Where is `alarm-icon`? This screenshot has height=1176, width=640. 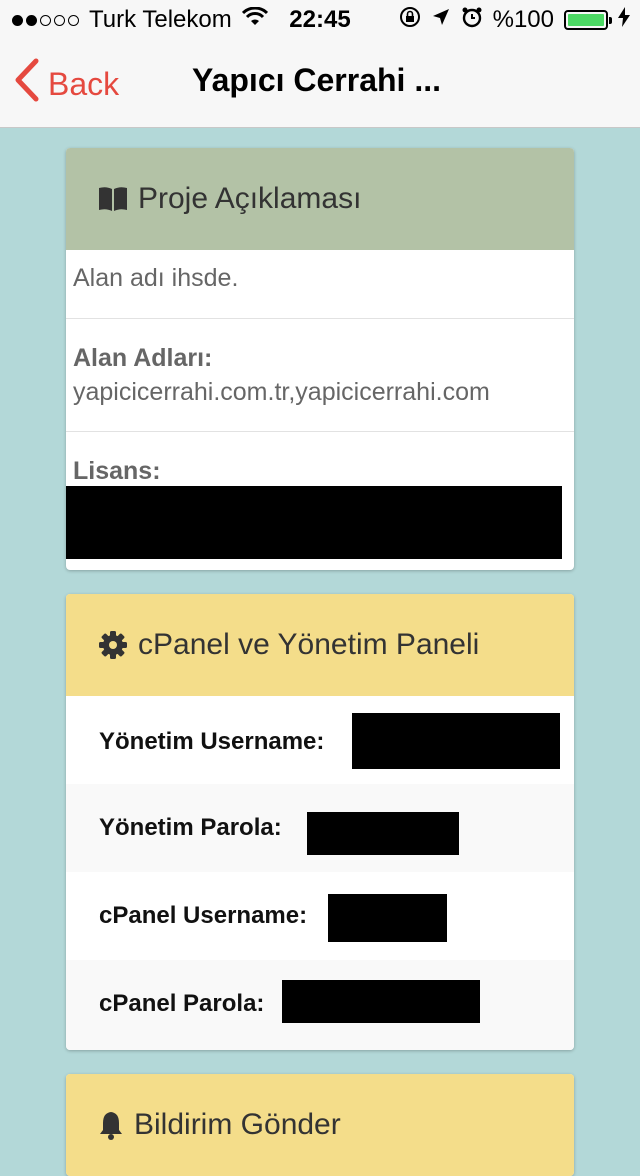
alarm-icon is located at coordinates (472, 20).